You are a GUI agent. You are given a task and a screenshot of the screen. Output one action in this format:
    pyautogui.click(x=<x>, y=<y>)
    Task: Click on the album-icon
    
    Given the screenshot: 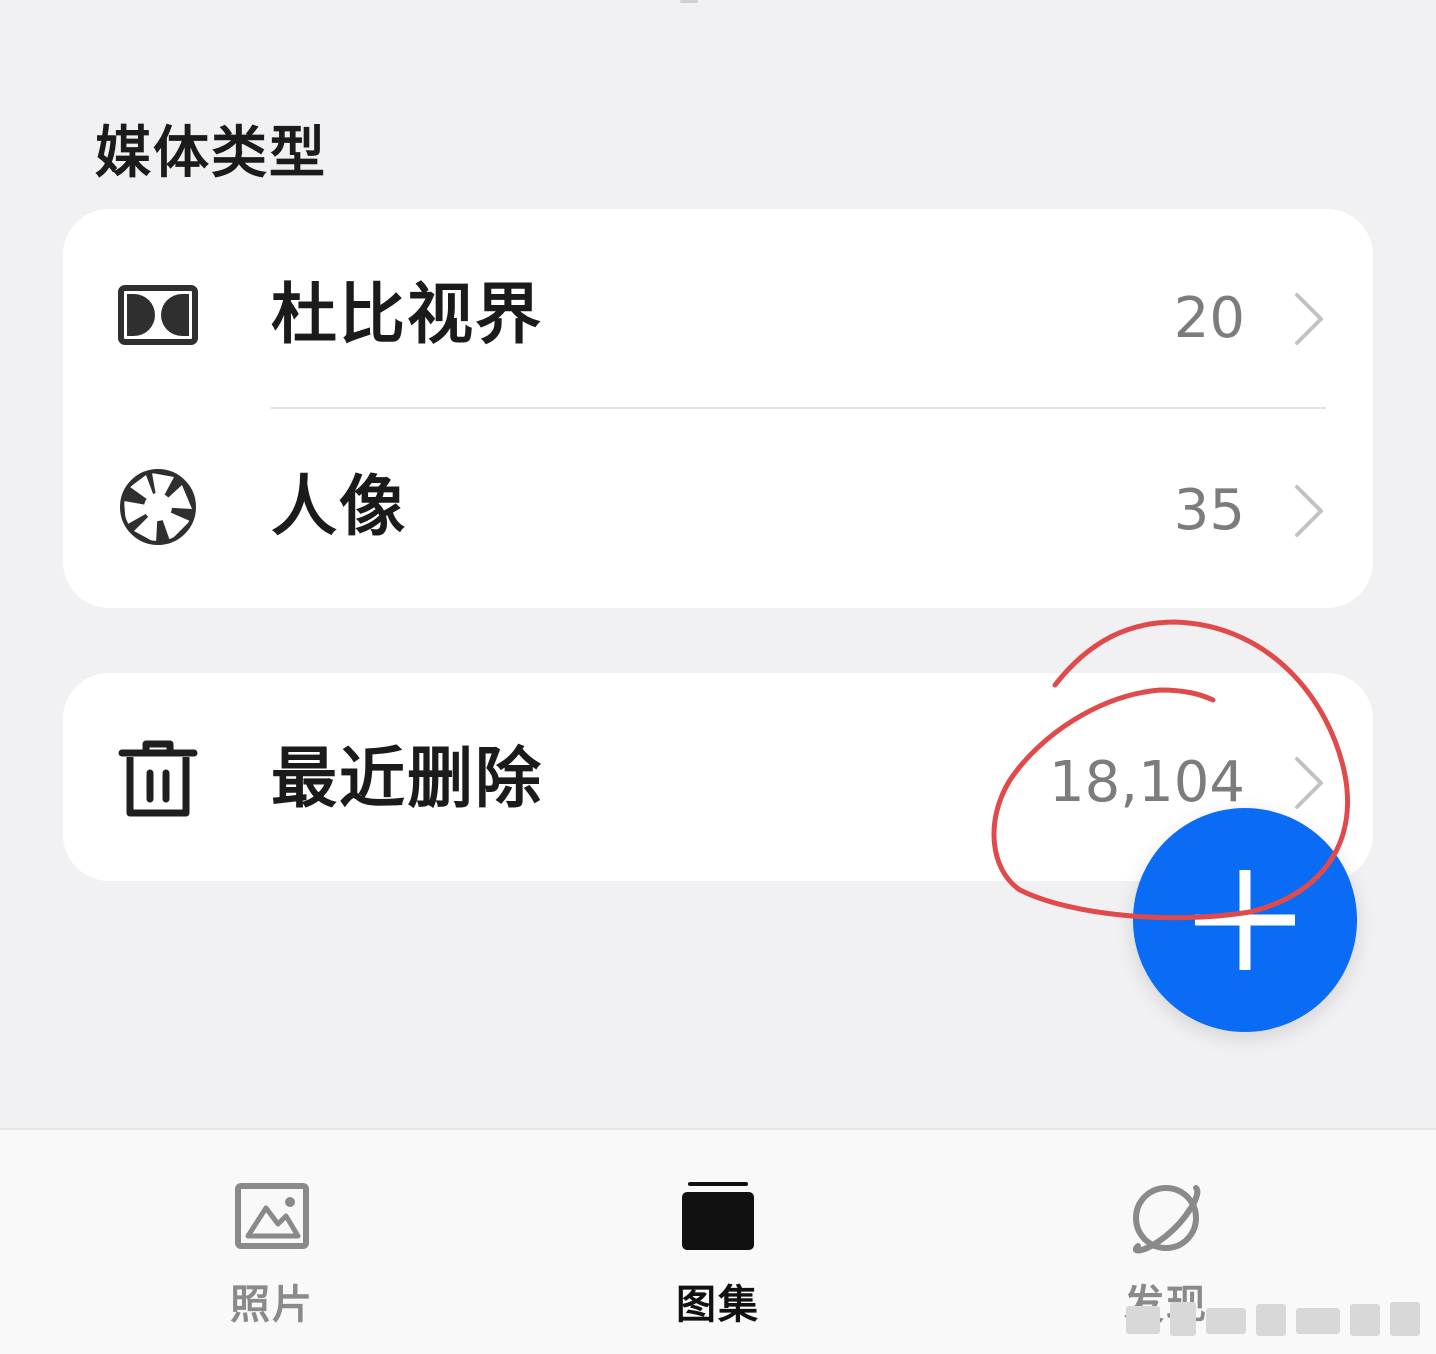 What is the action you would take?
    pyautogui.click(x=718, y=1216)
    